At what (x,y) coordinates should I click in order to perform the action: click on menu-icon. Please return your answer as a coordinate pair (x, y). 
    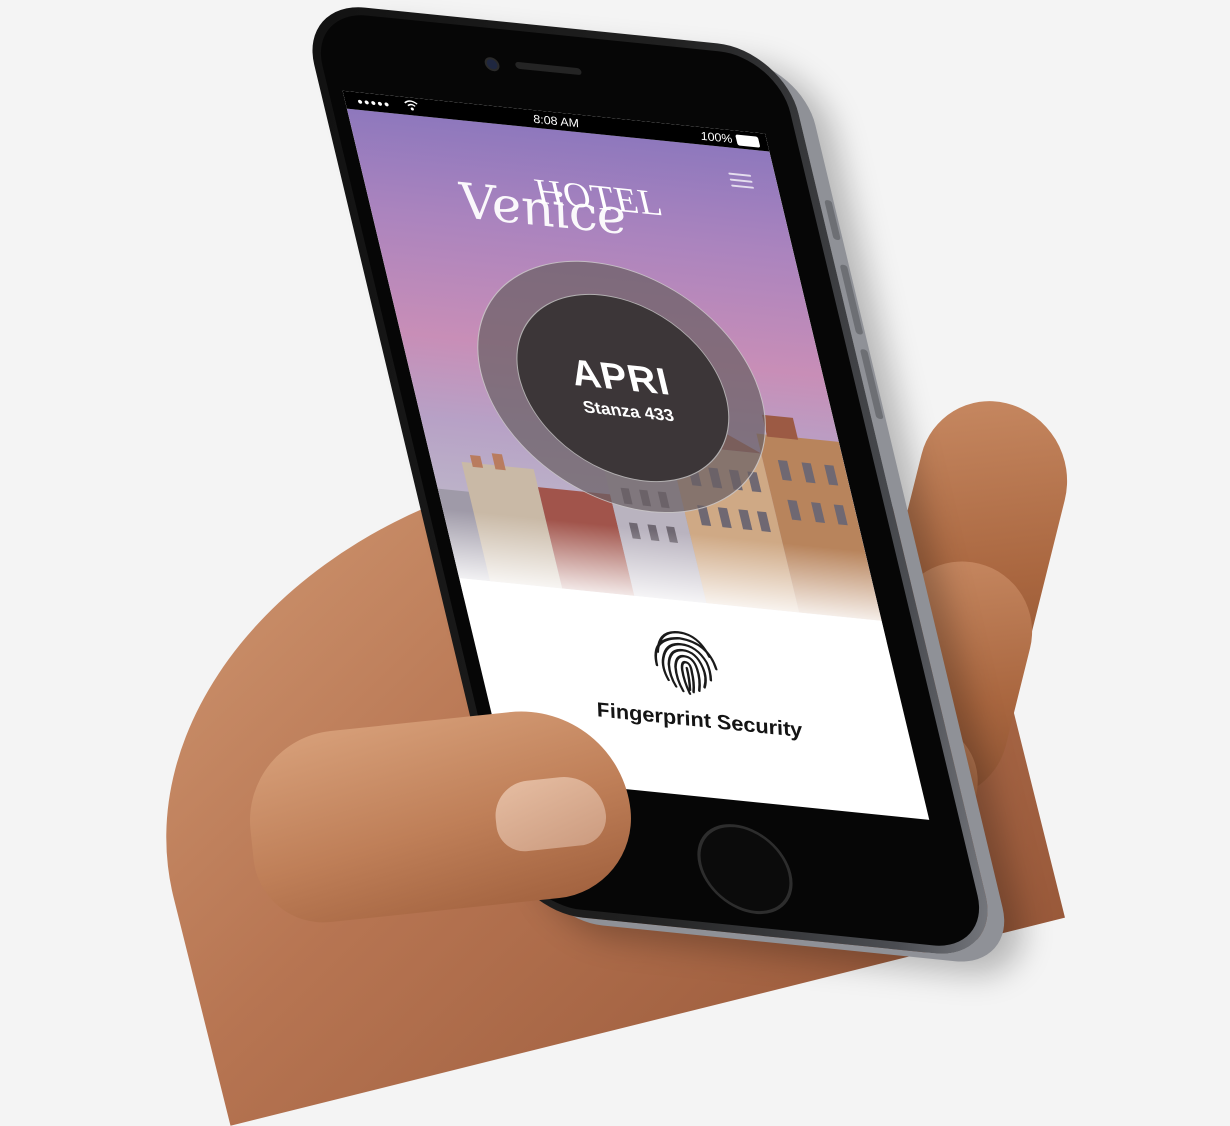
    Looking at the image, I should click on (741, 181).